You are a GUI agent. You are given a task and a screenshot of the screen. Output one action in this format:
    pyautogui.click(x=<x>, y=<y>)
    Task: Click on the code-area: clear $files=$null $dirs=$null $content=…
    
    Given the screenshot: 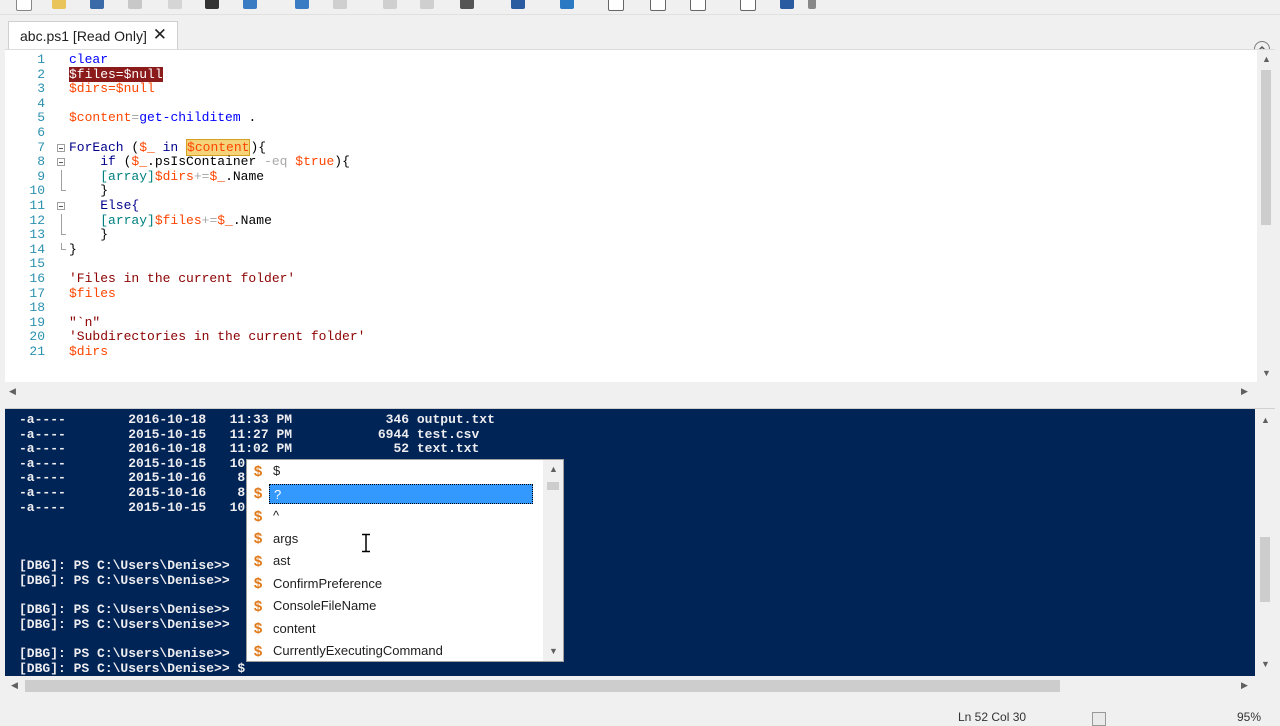 What is the action you would take?
    pyautogui.click(x=217, y=205)
    